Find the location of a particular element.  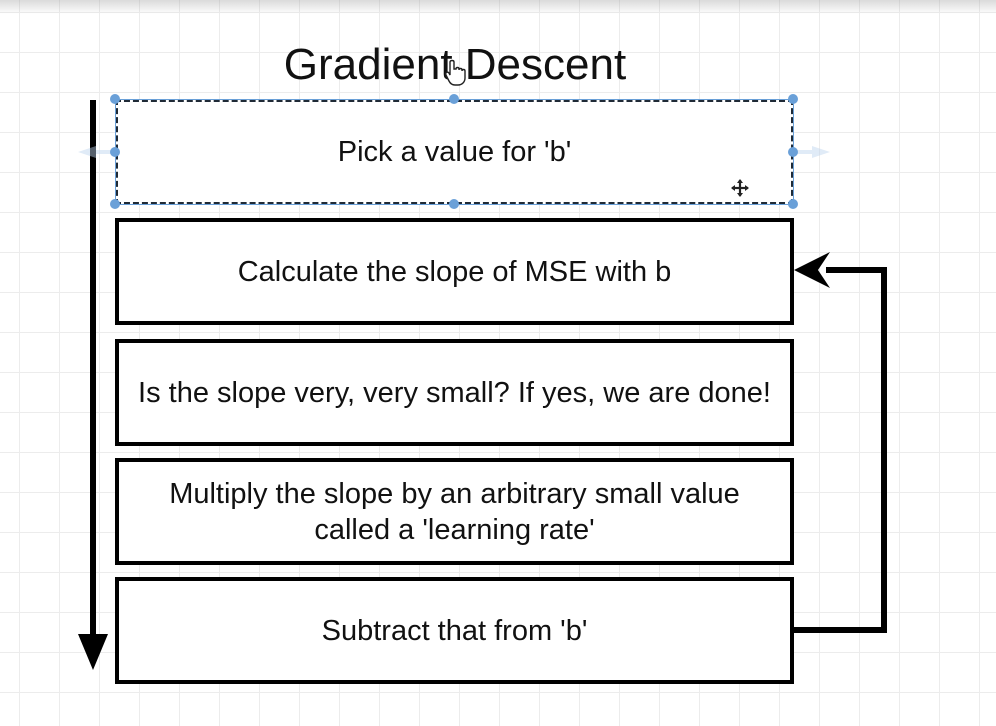

step-pick-value: Pick a value for 'b' is located at coordinates (454, 152).